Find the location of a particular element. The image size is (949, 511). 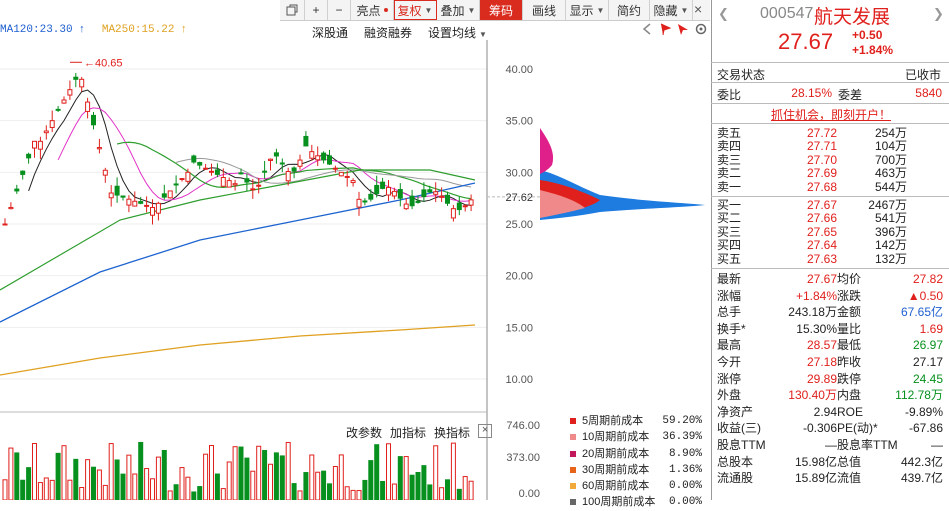

weicha-label: 委差 is located at coordinates (850, 95).